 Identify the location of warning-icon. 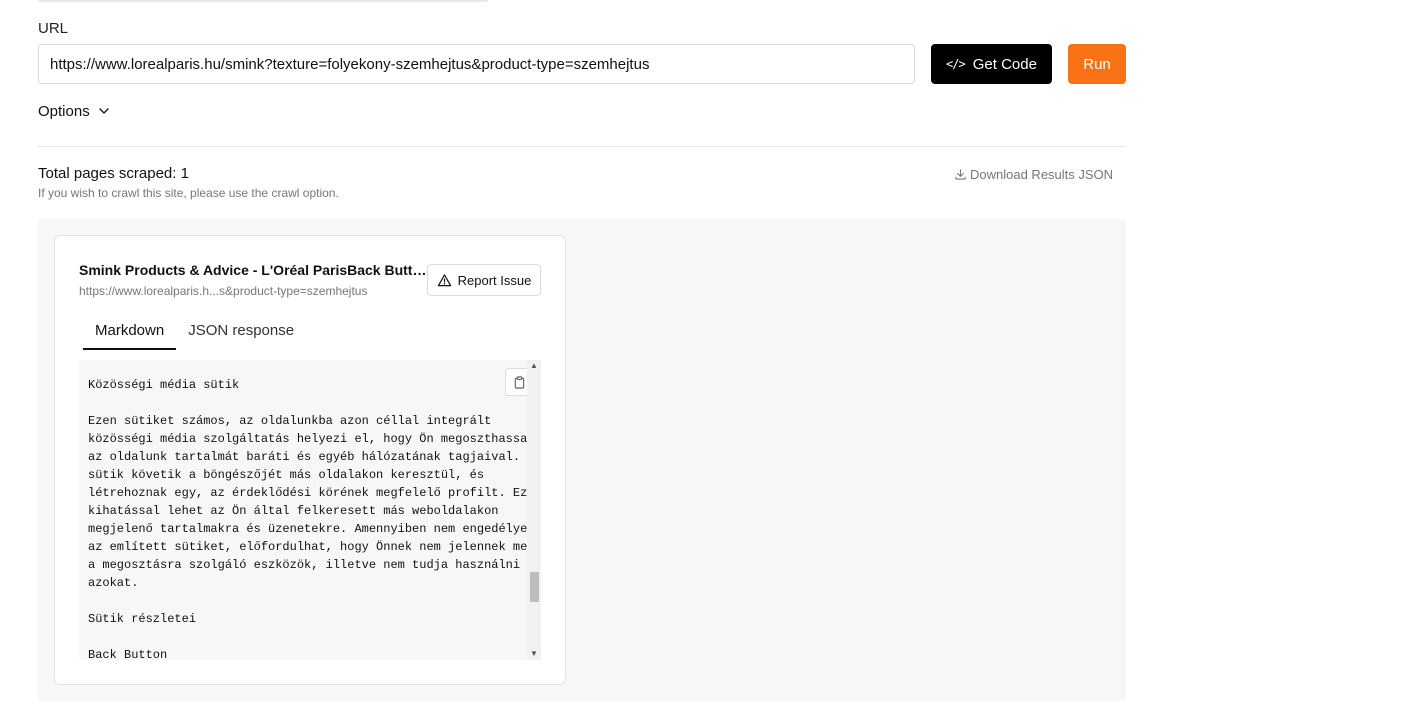
(444, 279).